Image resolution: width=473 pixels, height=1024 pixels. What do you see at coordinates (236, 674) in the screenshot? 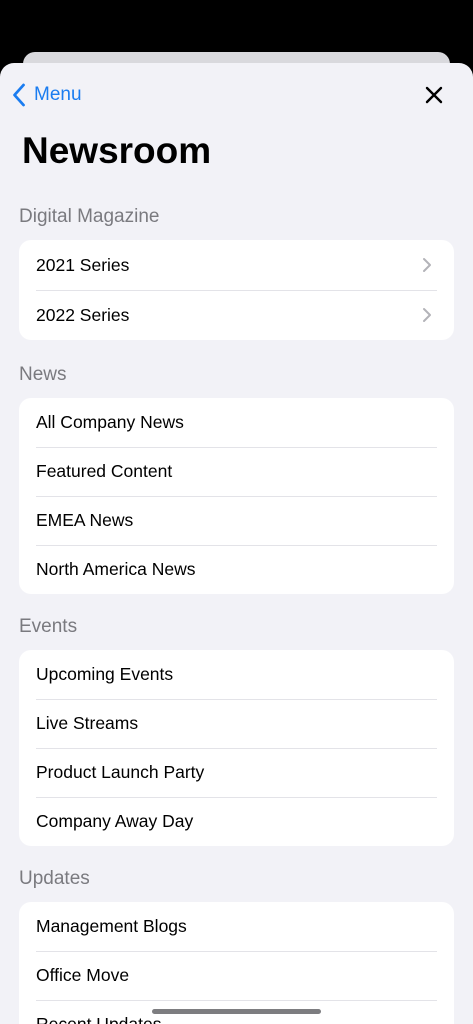
I see `list-item-upcoming-events: Upcoming Events` at bounding box center [236, 674].